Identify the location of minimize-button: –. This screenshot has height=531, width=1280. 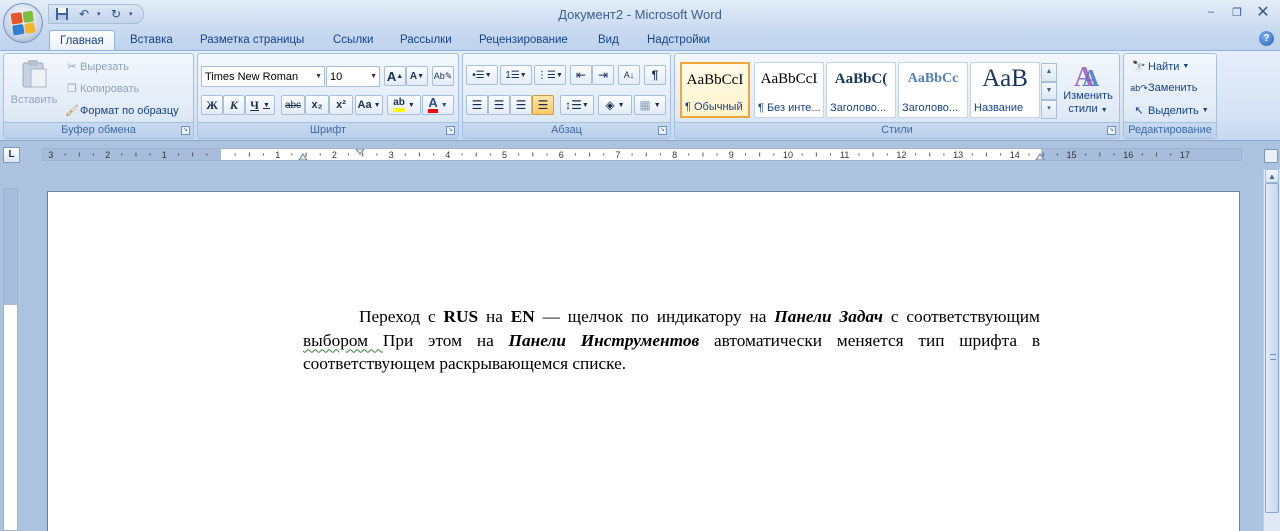
(1211, 12).